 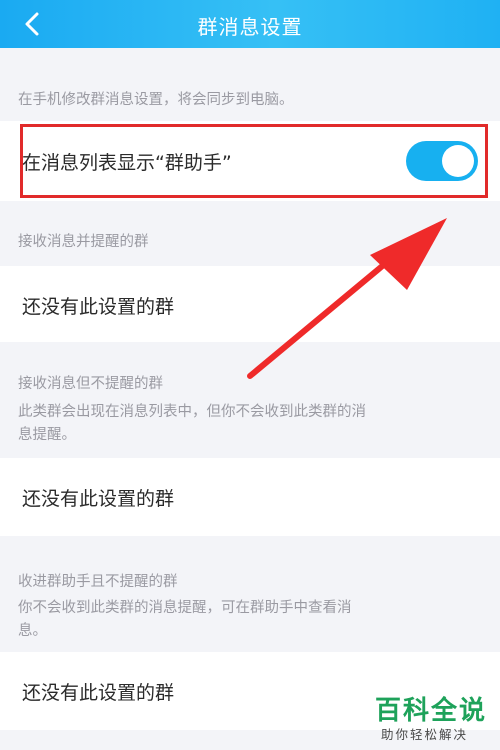 I want to click on watermark-logo: 百科全说 助你轻松解决, so click(x=427, y=719).